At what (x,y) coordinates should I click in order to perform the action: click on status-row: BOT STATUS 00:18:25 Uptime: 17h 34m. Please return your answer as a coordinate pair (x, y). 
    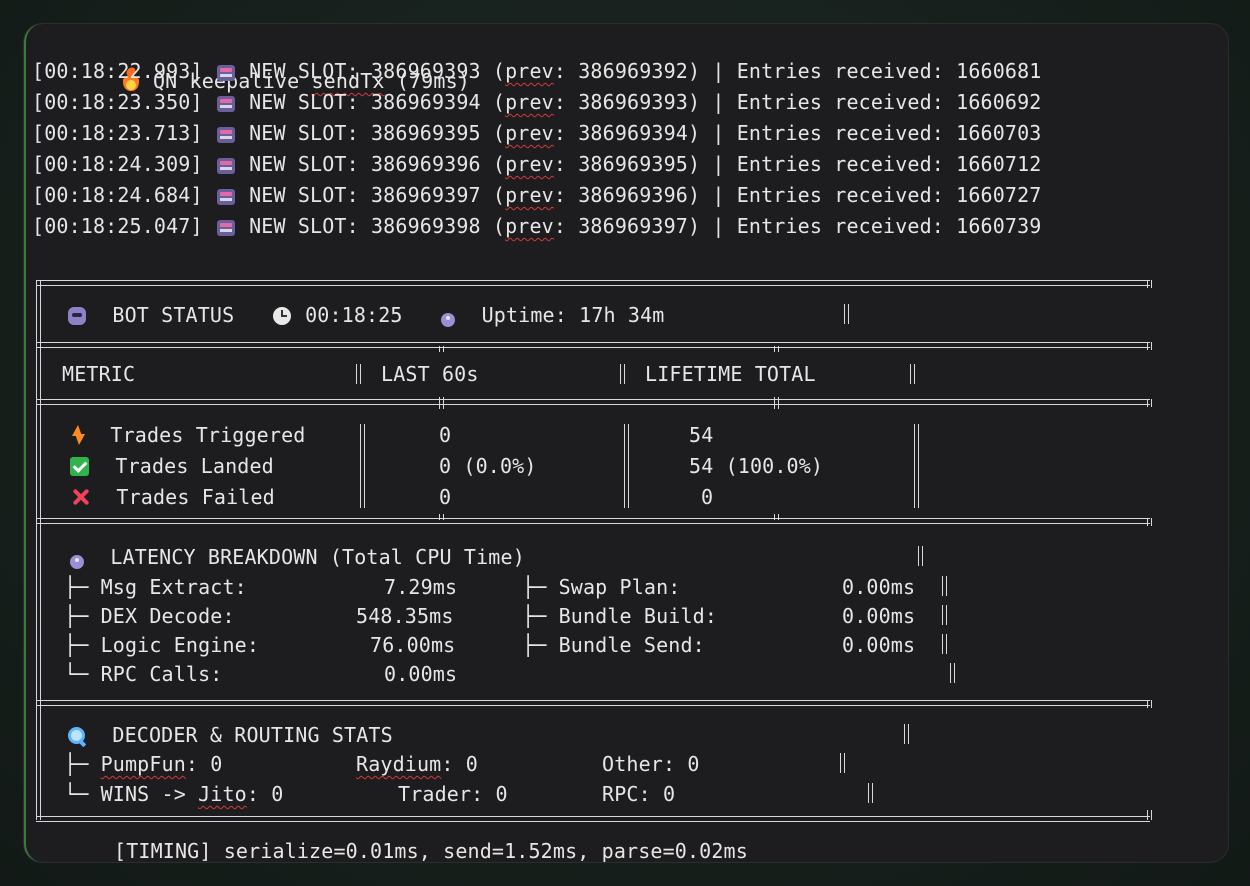
    Looking at the image, I should click on (365, 315).